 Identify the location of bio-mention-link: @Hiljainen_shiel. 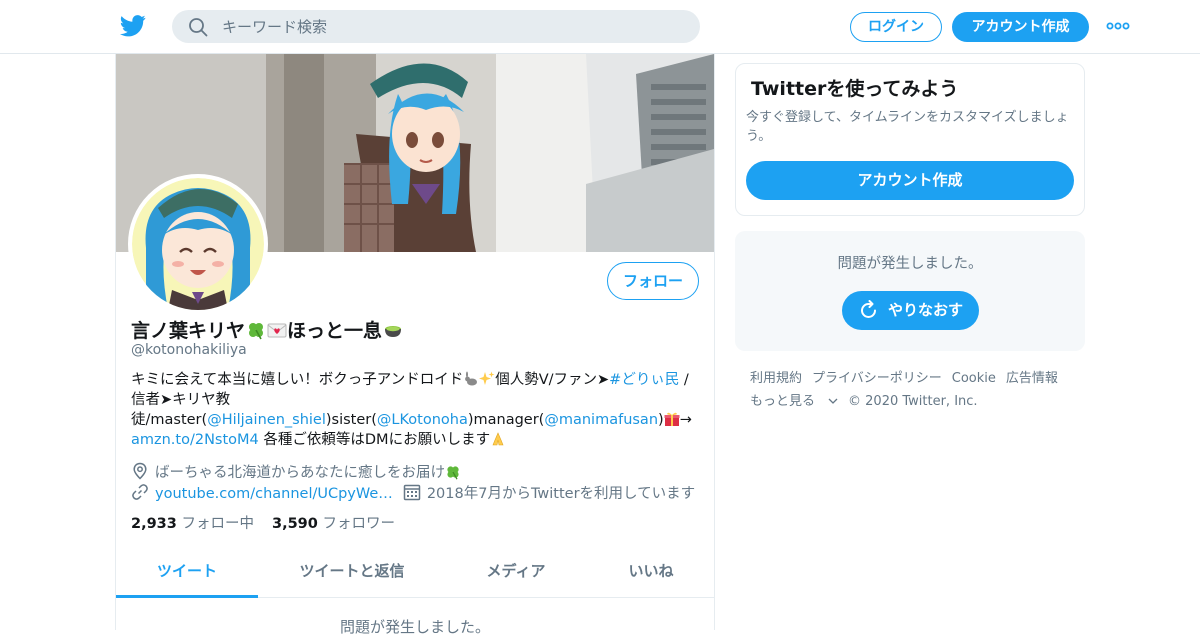
(266, 420).